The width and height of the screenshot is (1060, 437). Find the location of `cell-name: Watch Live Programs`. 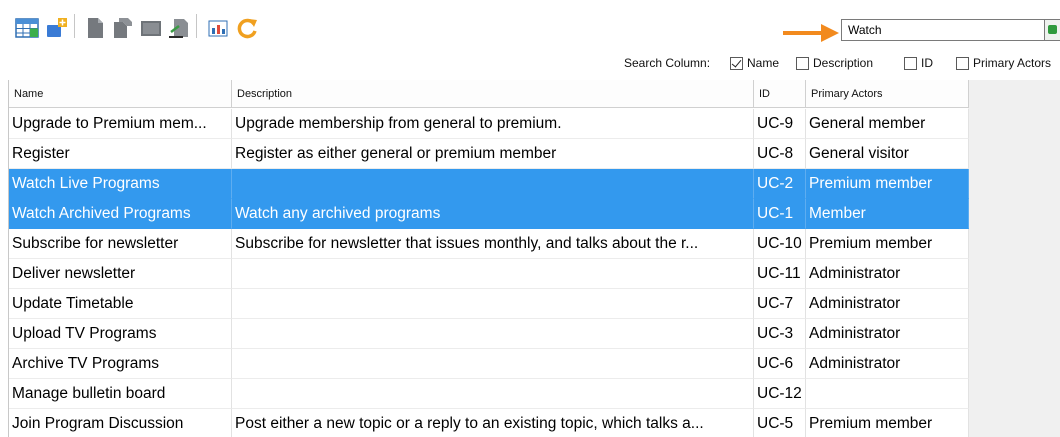

cell-name: Watch Live Programs is located at coordinates (120, 184).